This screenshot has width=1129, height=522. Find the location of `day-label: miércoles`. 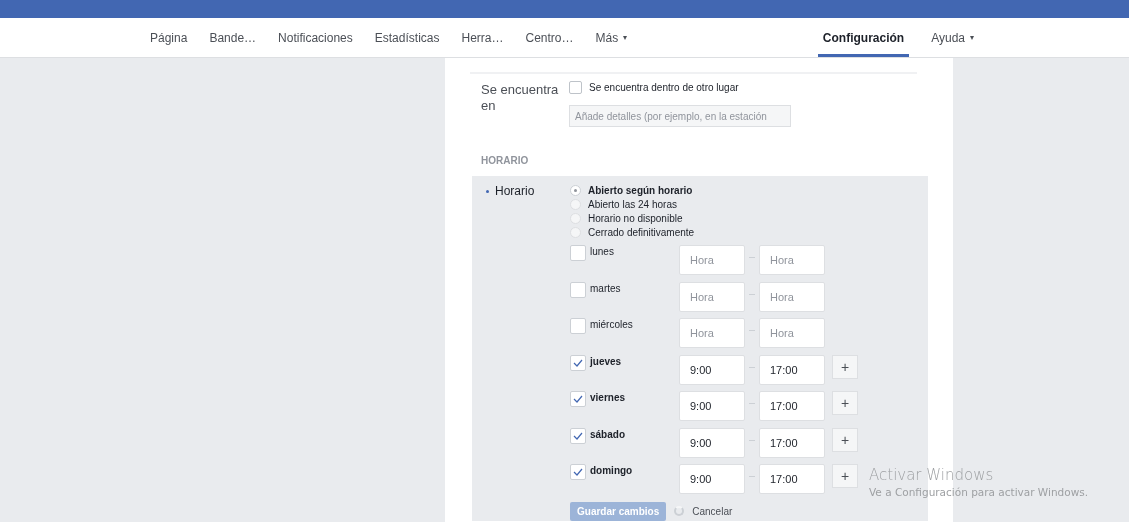

day-label: miércoles is located at coordinates (611, 325).